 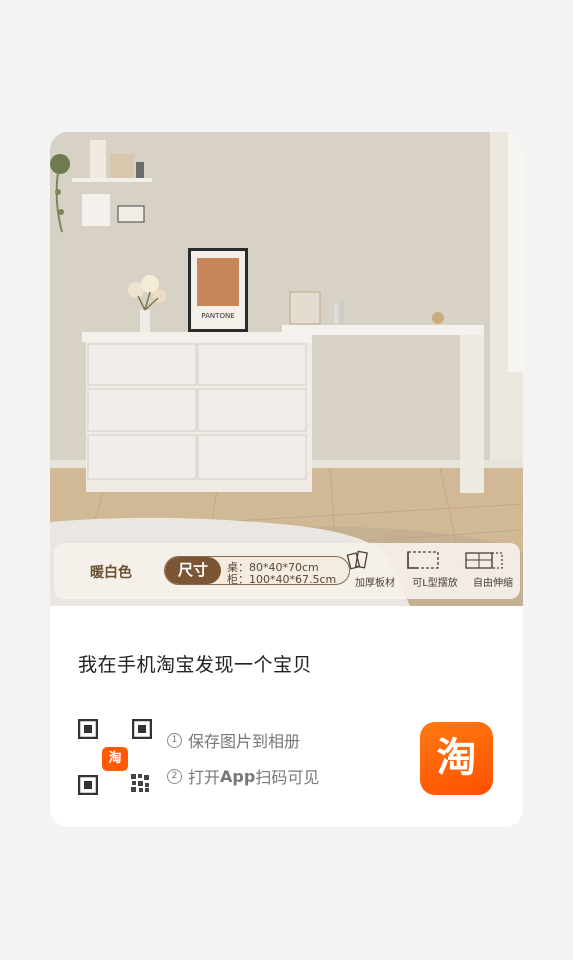 I want to click on step-open-app: 2 打开 App 扫码可见, so click(x=243, y=776).